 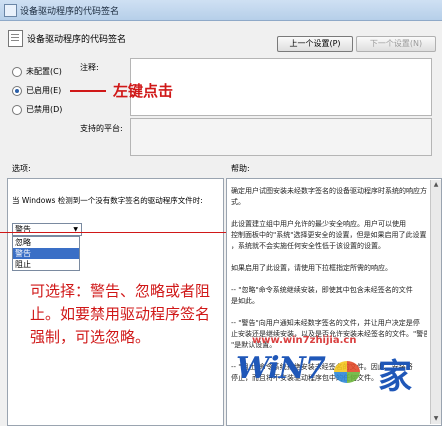 I want to click on help-line: 控制面板中的"系统"选择更安全的设置，但是如果启用了此设置, so click(x=329, y=235).